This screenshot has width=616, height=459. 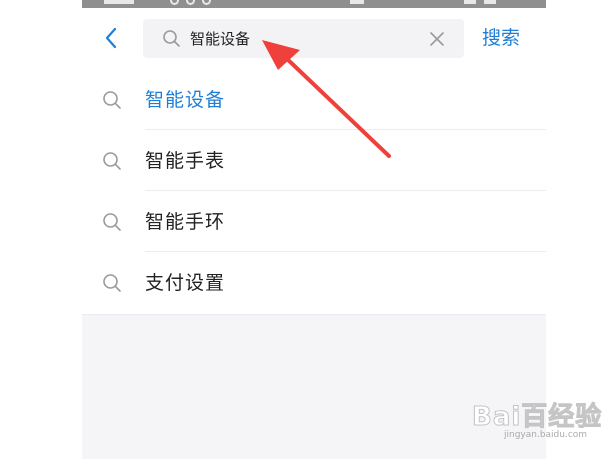 I want to click on search-input, so click(x=300, y=38).